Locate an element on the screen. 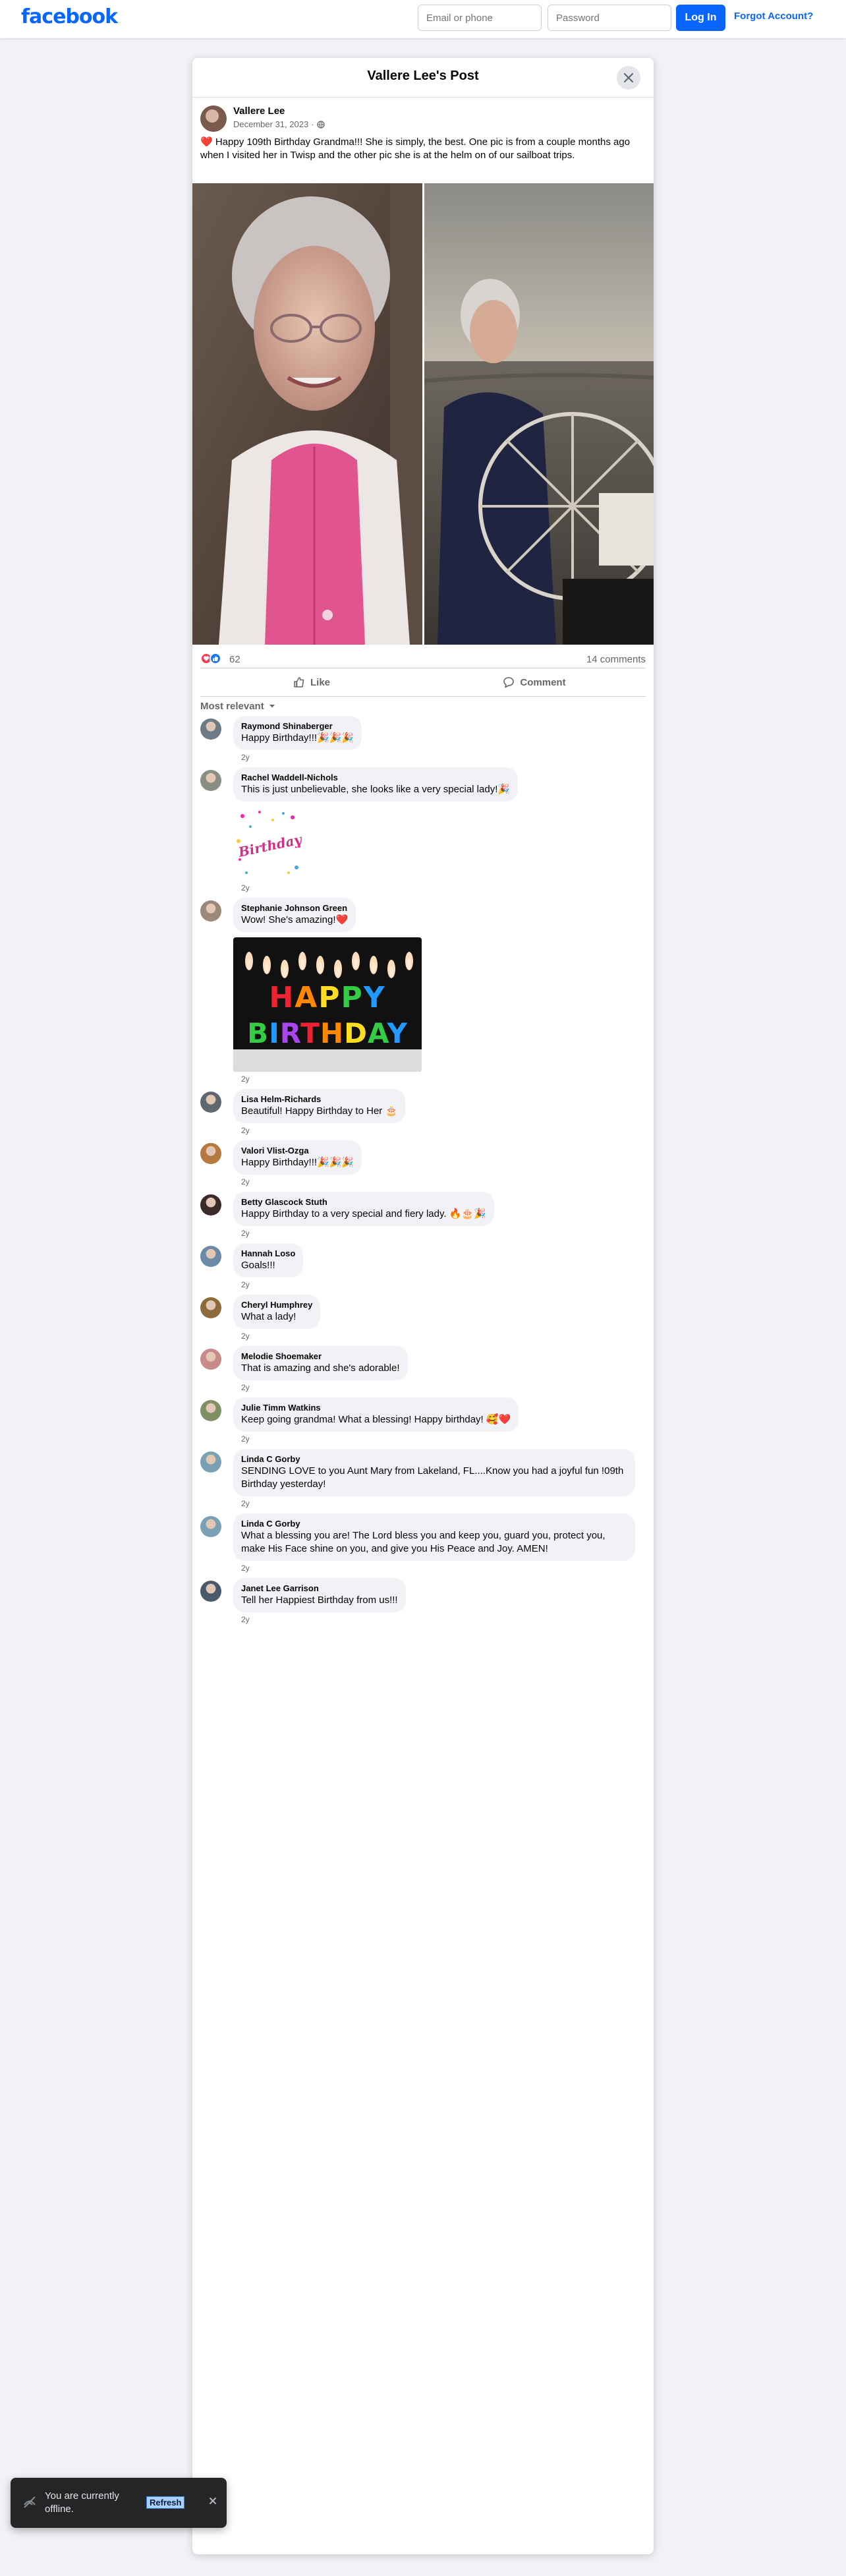  commenter-name: Lisa Helm-Richards is located at coordinates (319, 1099).